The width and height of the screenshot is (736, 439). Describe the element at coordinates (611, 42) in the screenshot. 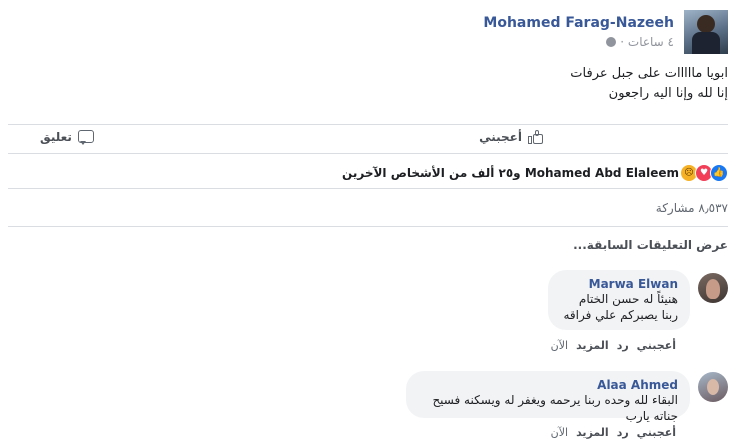

I see `globe-icon` at that location.